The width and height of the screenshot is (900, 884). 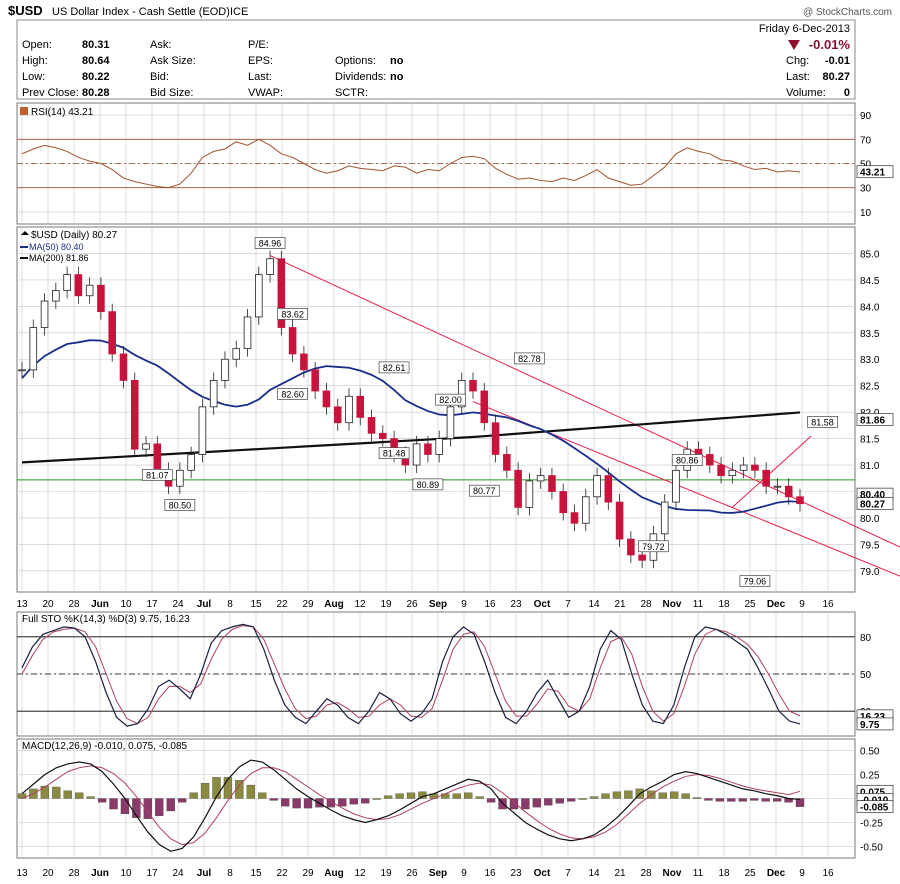 I want to click on change-percent: -0.01%, so click(x=830, y=44).